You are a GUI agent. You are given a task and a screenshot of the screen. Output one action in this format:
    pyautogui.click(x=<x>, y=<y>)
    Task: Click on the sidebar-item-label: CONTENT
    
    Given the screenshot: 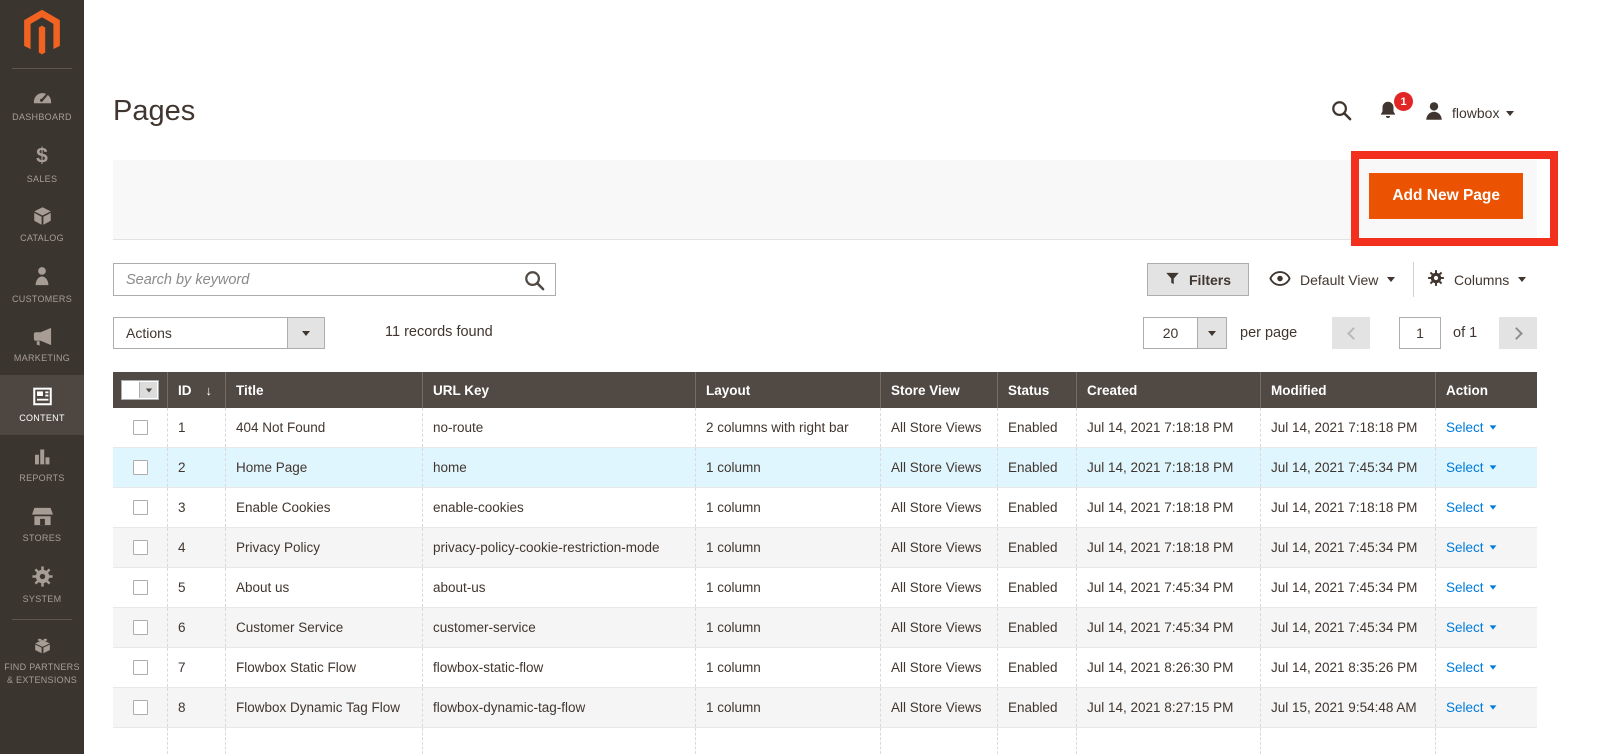 What is the action you would take?
    pyautogui.click(x=42, y=418)
    